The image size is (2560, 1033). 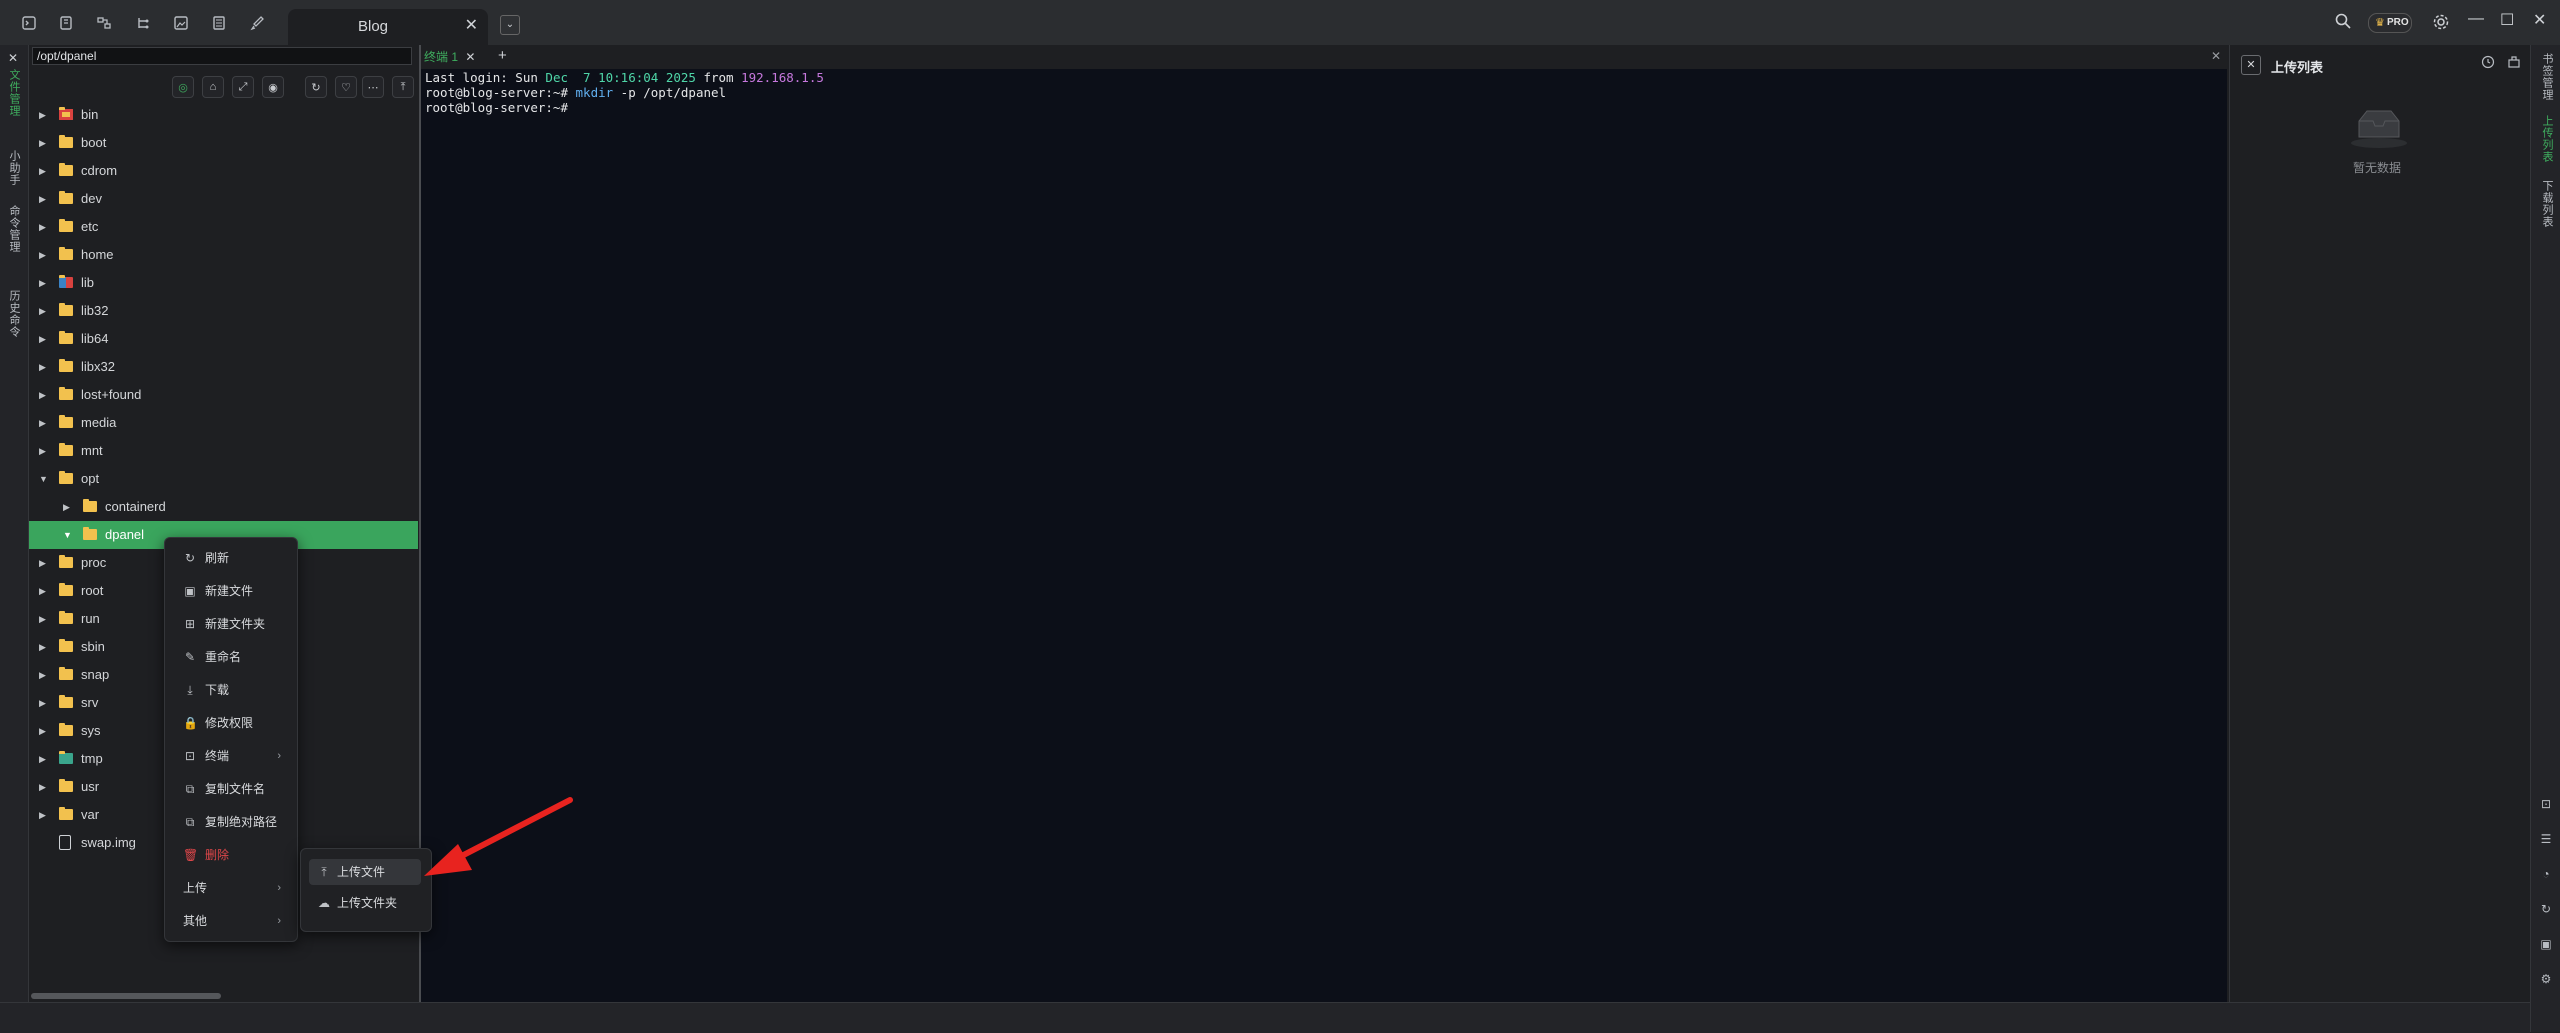 I want to click on tree-row-mnt: ▶ mnt, so click(x=223, y=451).